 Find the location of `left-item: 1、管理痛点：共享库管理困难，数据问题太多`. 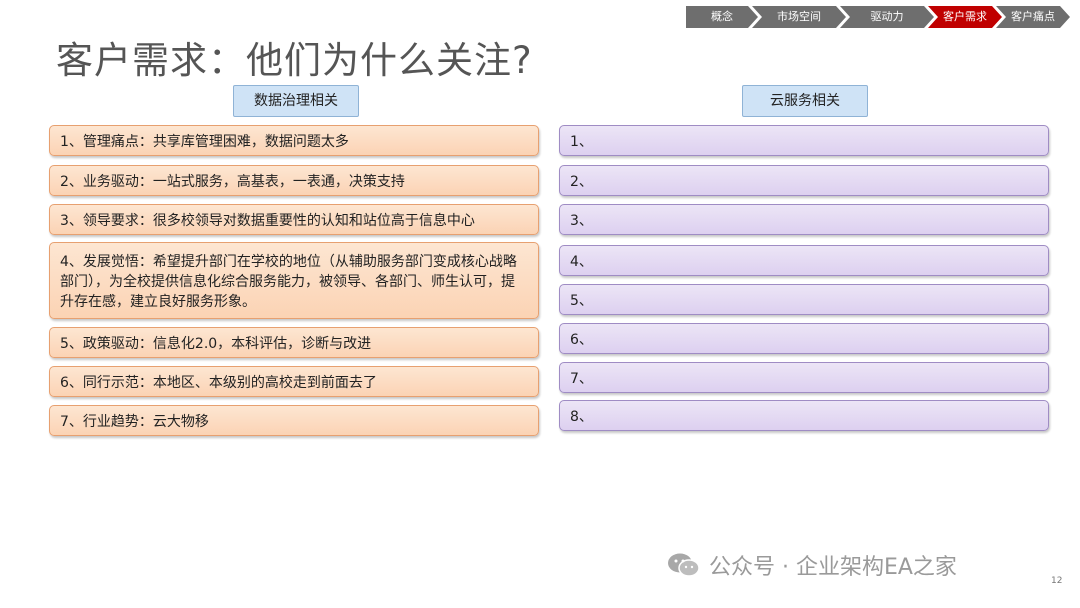

left-item: 1、管理痛点：共享库管理困难，数据问题太多 is located at coordinates (294, 140).